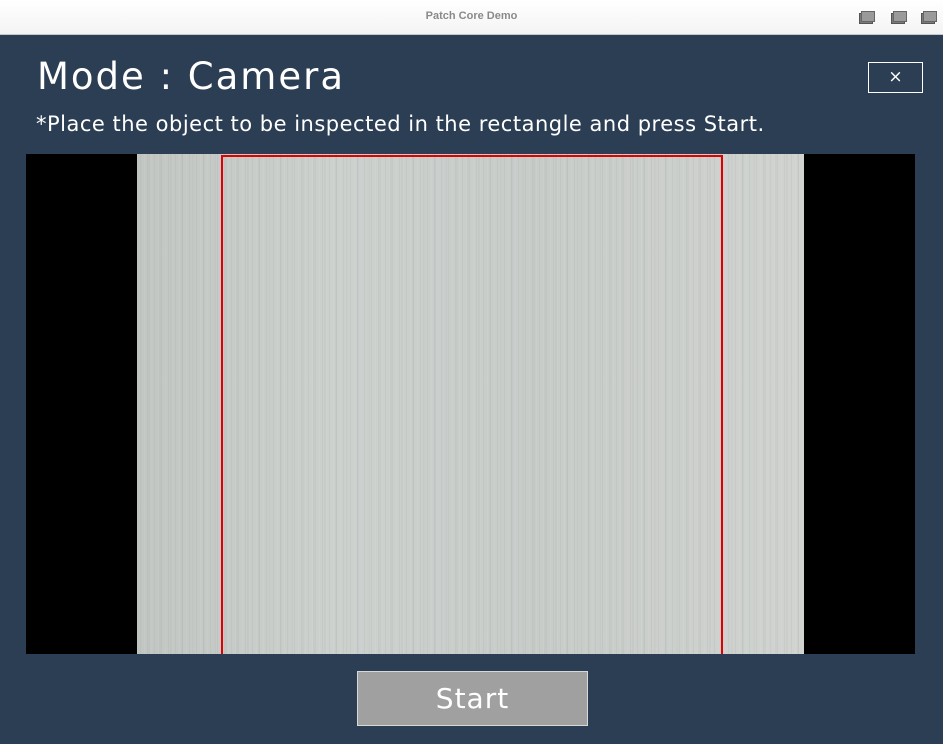  Describe the element at coordinates (867, 17) in the screenshot. I see `minimize-icon` at that location.